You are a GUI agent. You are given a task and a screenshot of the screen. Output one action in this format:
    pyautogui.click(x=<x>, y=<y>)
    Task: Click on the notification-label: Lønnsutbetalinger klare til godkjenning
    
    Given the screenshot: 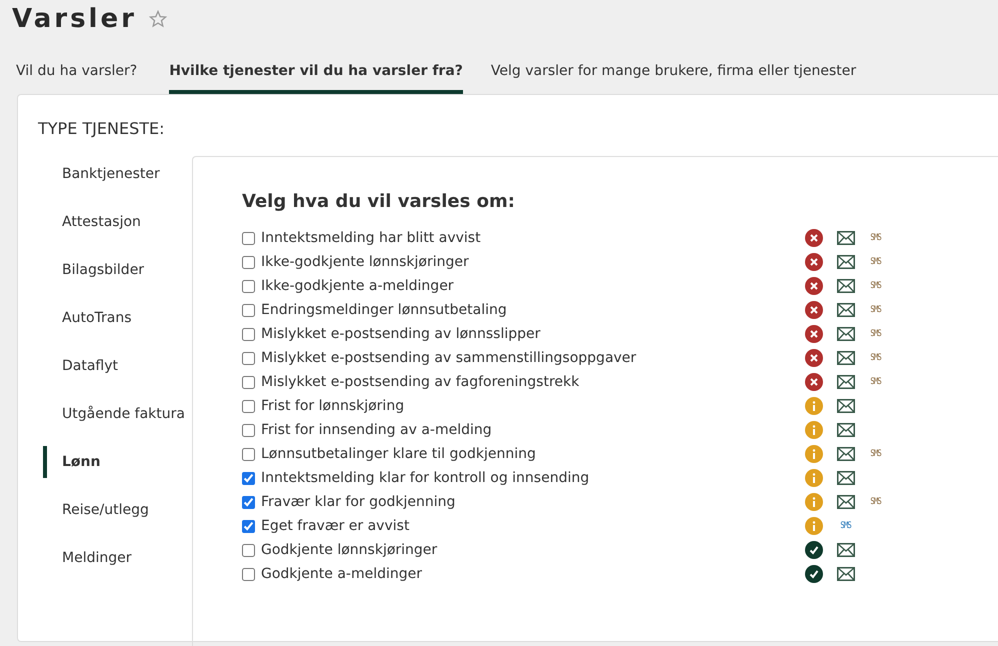 What is the action you would take?
    pyautogui.click(x=398, y=454)
    